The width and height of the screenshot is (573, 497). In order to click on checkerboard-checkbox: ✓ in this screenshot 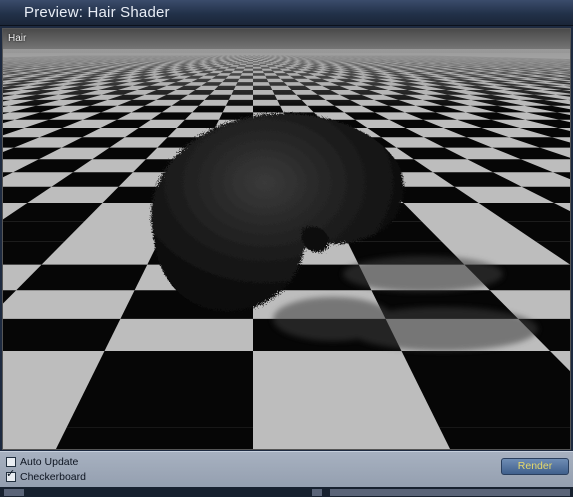, I will do `click(11, 475)`.